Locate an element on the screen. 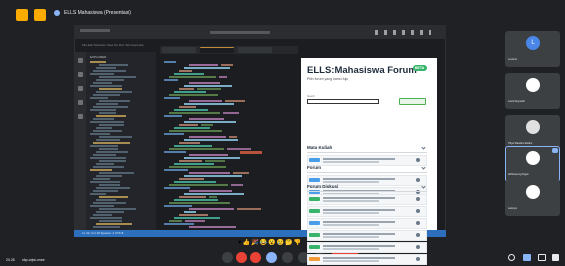  mic-off-button is located at coordinates (241, 257).